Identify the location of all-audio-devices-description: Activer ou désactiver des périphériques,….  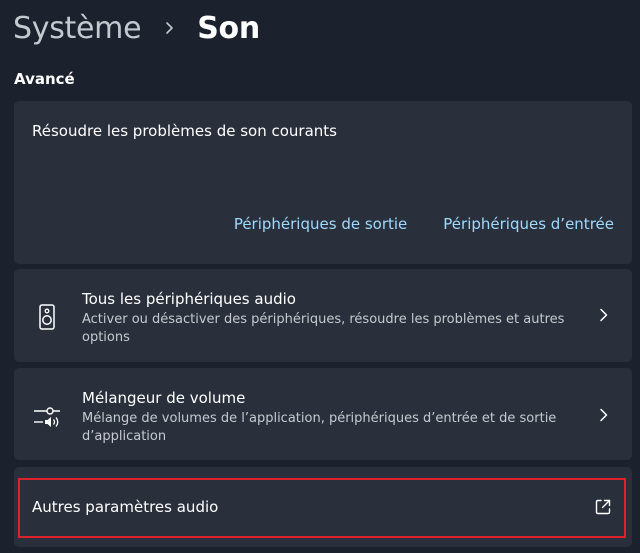
(323, 328).